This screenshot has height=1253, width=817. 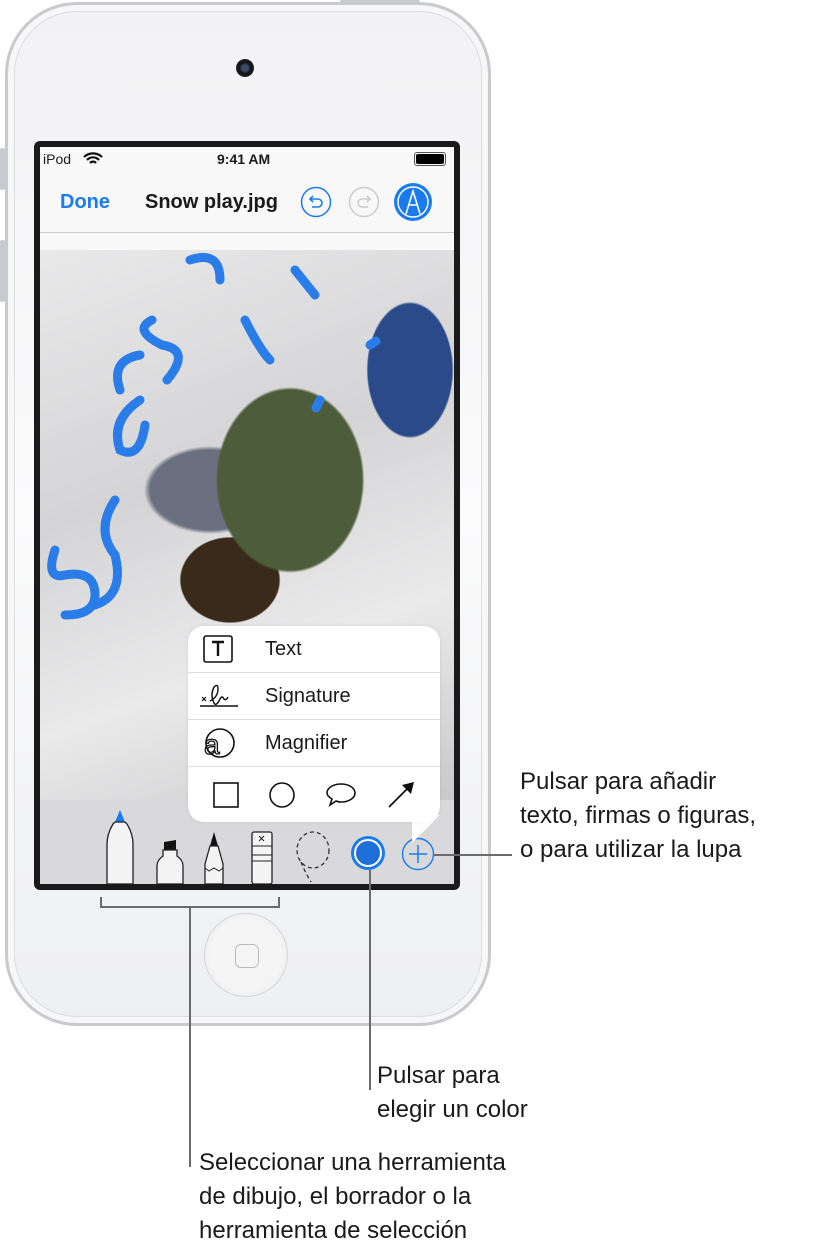 I want to click on color-callout: Pulsar para elegir un color, so click(x=452, y=1093).